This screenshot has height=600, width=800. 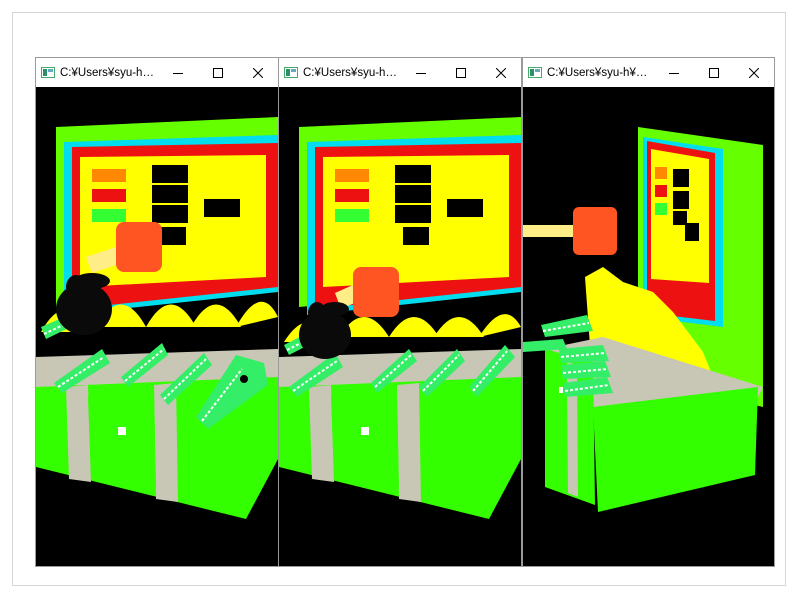 I want to click on cabinet-side, so click(x=675, y=449).